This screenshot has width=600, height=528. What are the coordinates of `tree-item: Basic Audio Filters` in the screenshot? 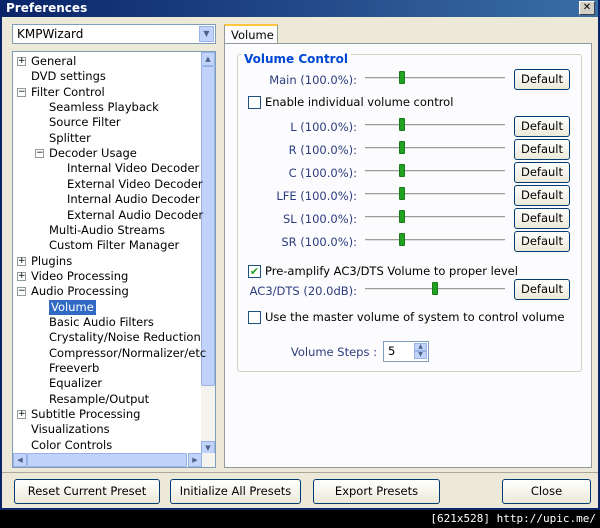 It's located at (101, 322).